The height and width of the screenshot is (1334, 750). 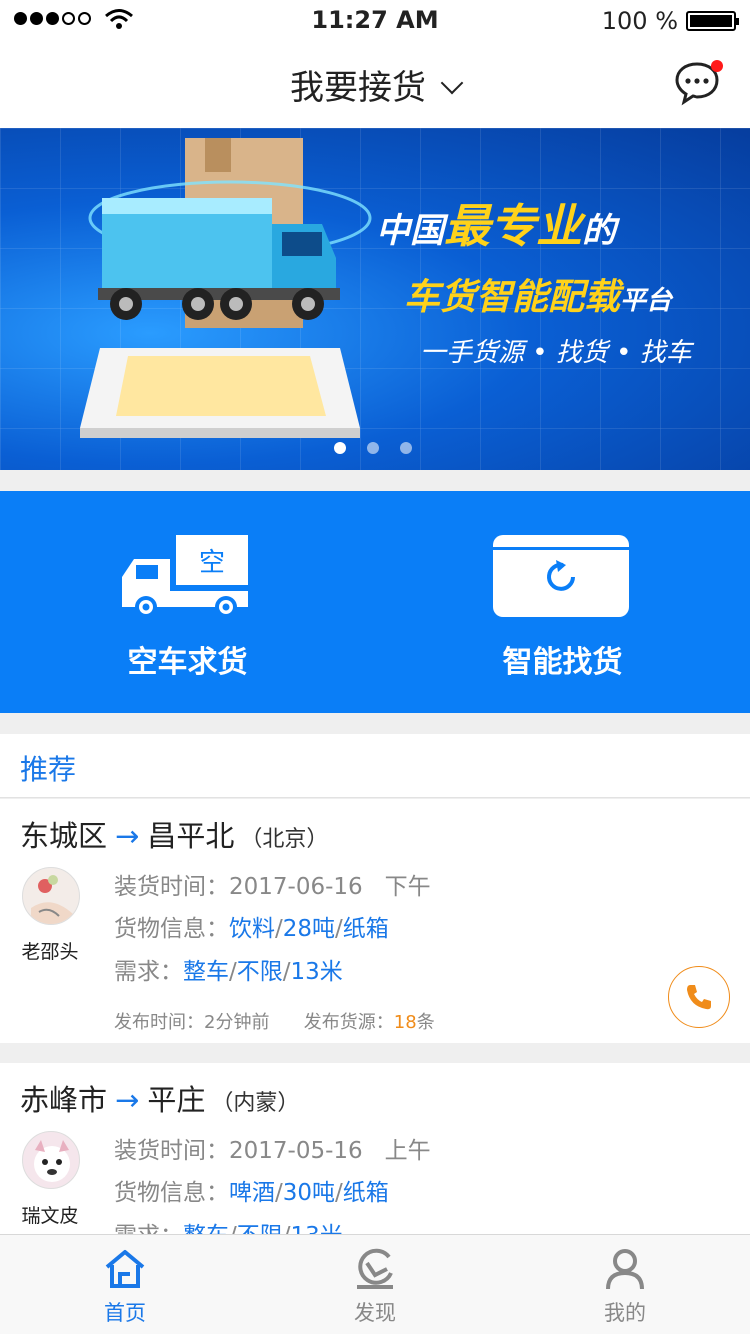 What do you see at coordinates (699, 83) in the screenshot?
I see `message-icon` at bounding box center [699, 83].